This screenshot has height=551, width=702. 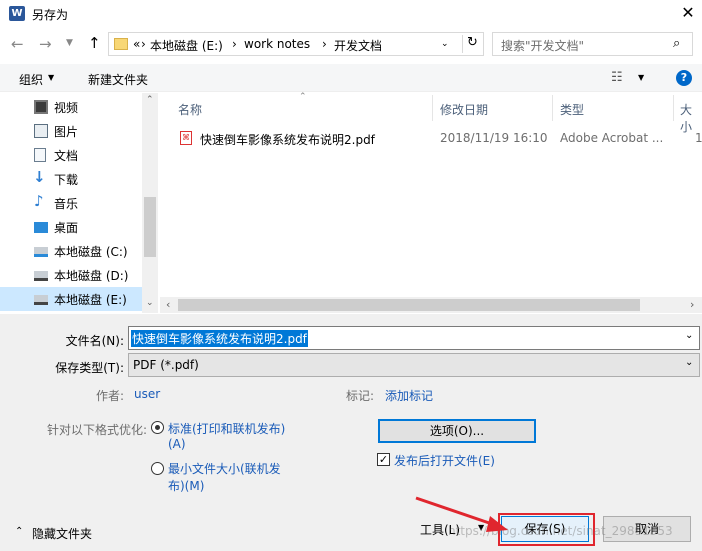 I want to click on address-bar: « › 本地磁盘 (E:) › work notes › 开发文档 ⌄ ↻, so click(x=296, y=44).